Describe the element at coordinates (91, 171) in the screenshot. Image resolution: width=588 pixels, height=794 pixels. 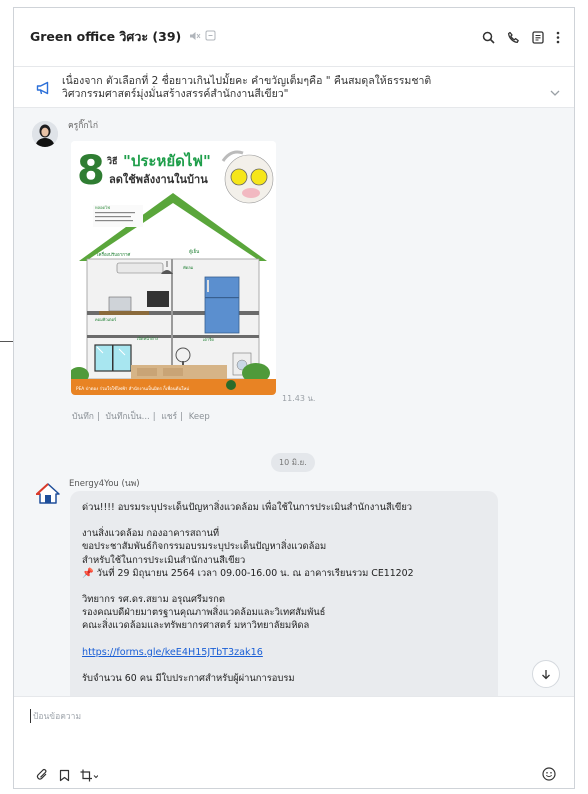
I see `poster-title-number: 8` at that location.